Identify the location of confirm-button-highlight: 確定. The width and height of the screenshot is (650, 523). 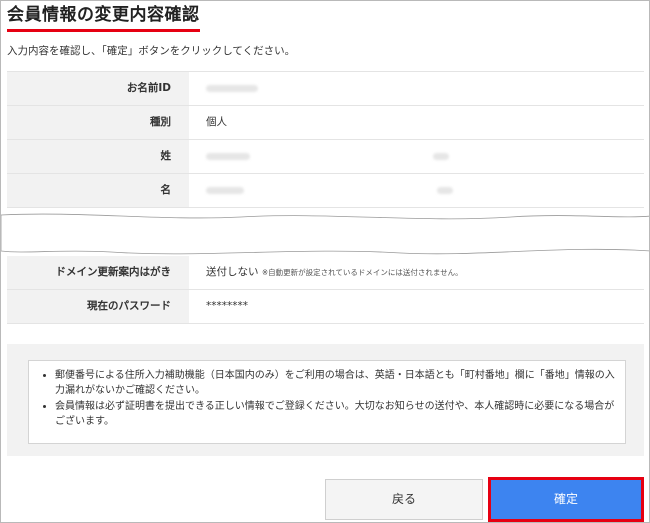
(566, 499).